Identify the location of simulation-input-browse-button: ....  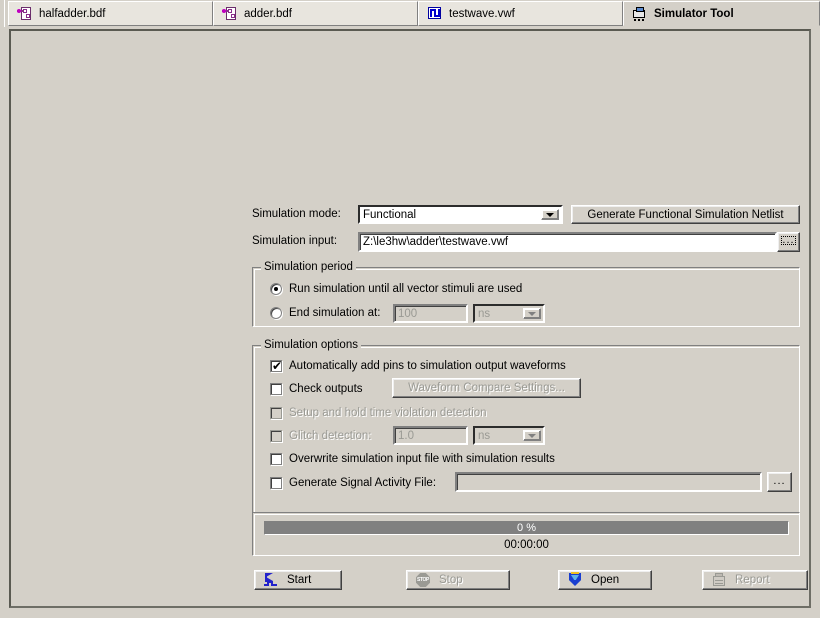
(788, 242).